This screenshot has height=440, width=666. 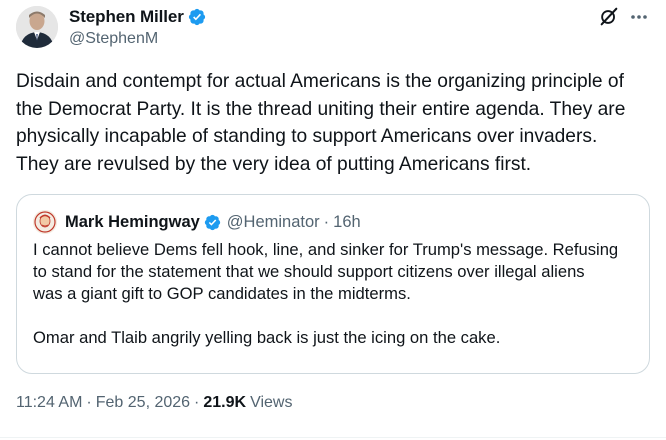 I want to click on views-count: 21.9K, so click(x=224, y=403).